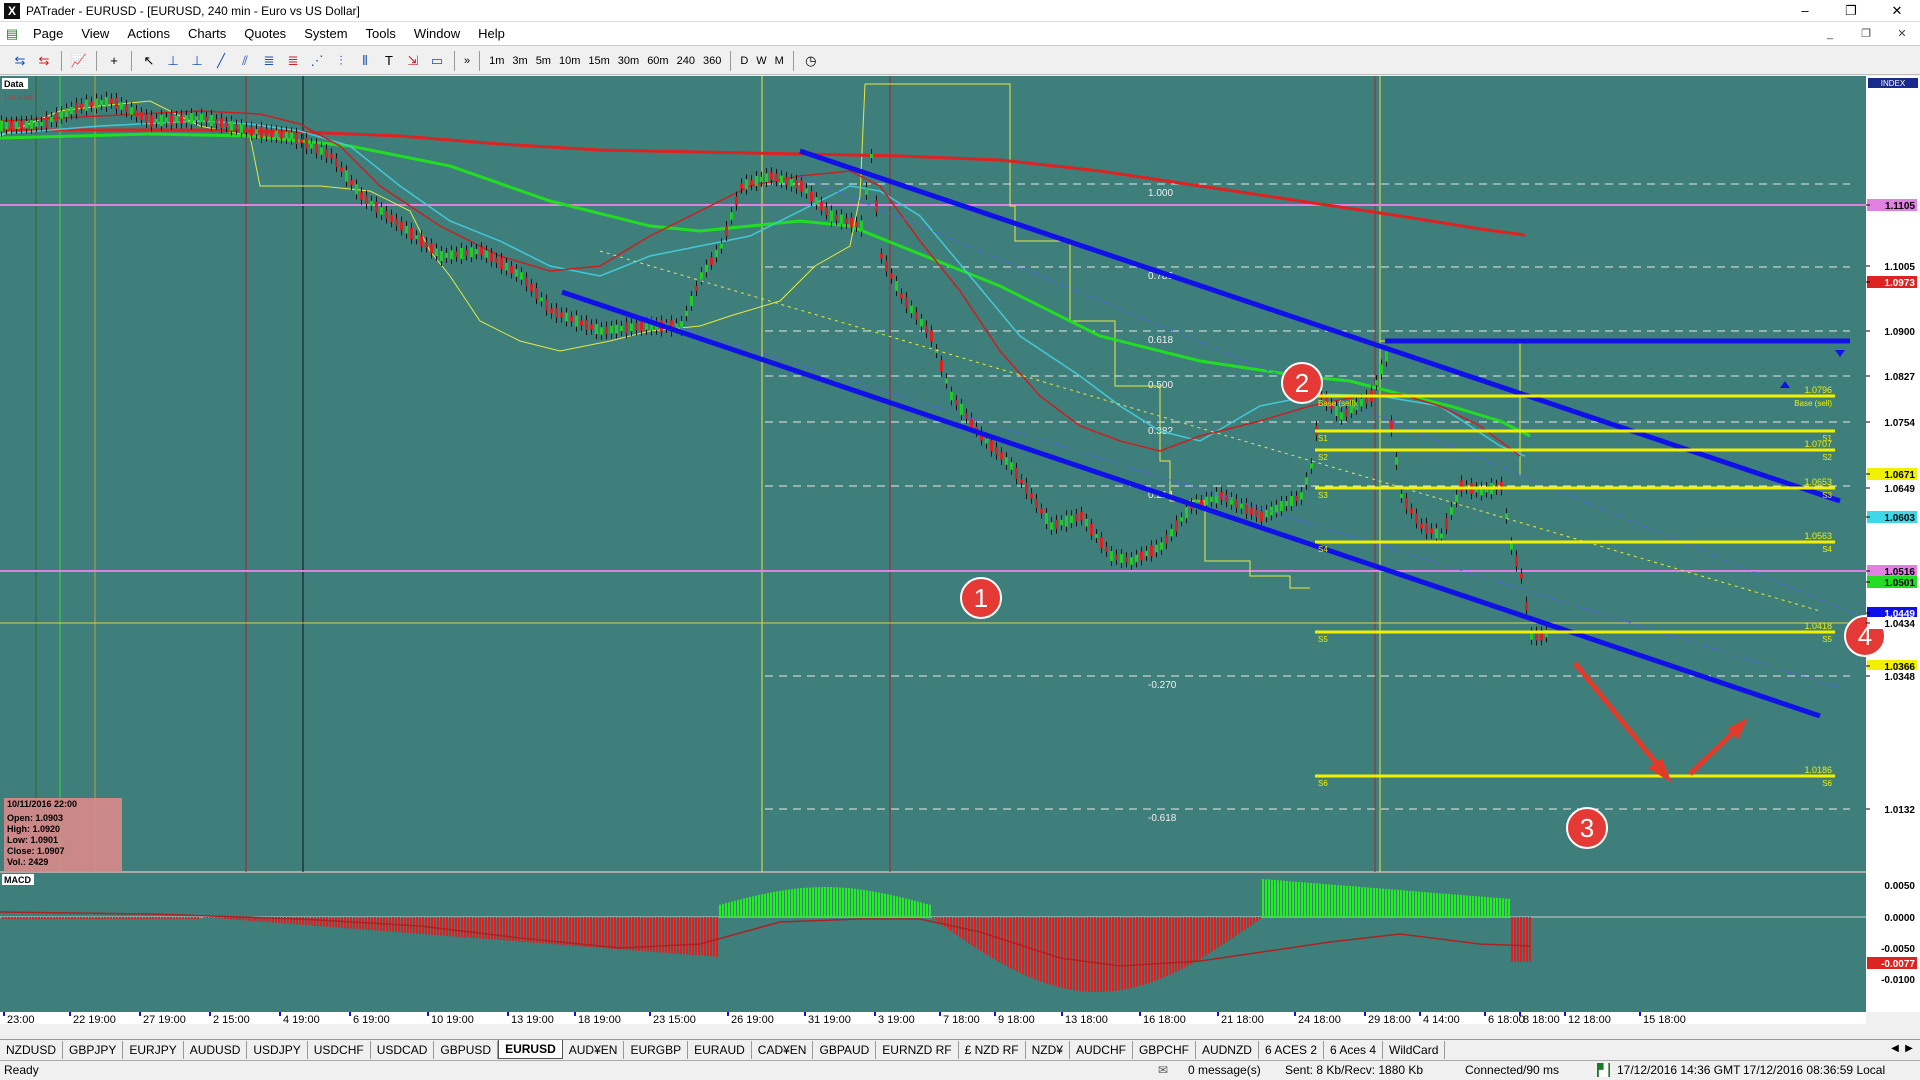  Describe the element at coordinates (153, 1049) in the screenshot. I see `tab-eurjpy: EURJPY` at that location.